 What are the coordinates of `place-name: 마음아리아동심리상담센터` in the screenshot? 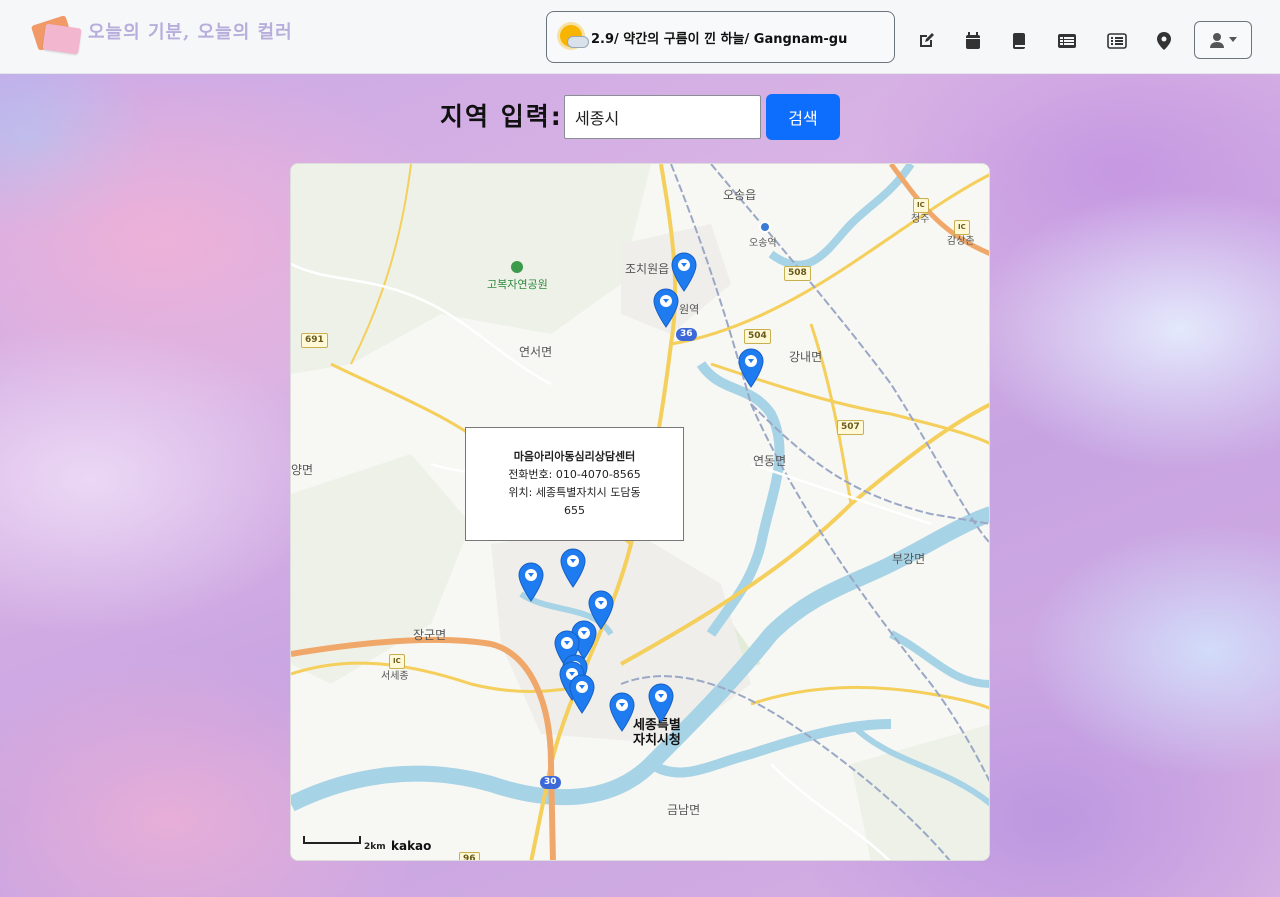 It's located at (574, 456).